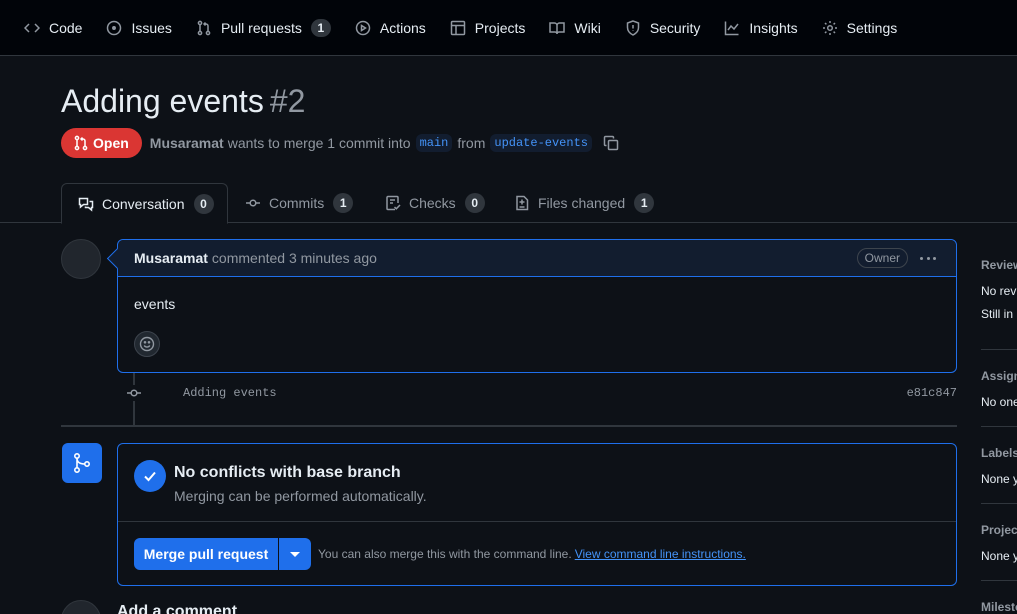 Image resolution: width=1017 pixels, height=614 pixels. Describe the element at coordinates (300, 496) in the screenshot. I see `merge-status-subtitle: Merging can be performed automatically.` at that location.